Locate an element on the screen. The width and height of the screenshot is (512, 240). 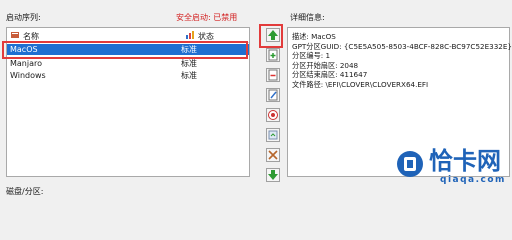
delete-entry-icon is located at coordinates (273, 75).